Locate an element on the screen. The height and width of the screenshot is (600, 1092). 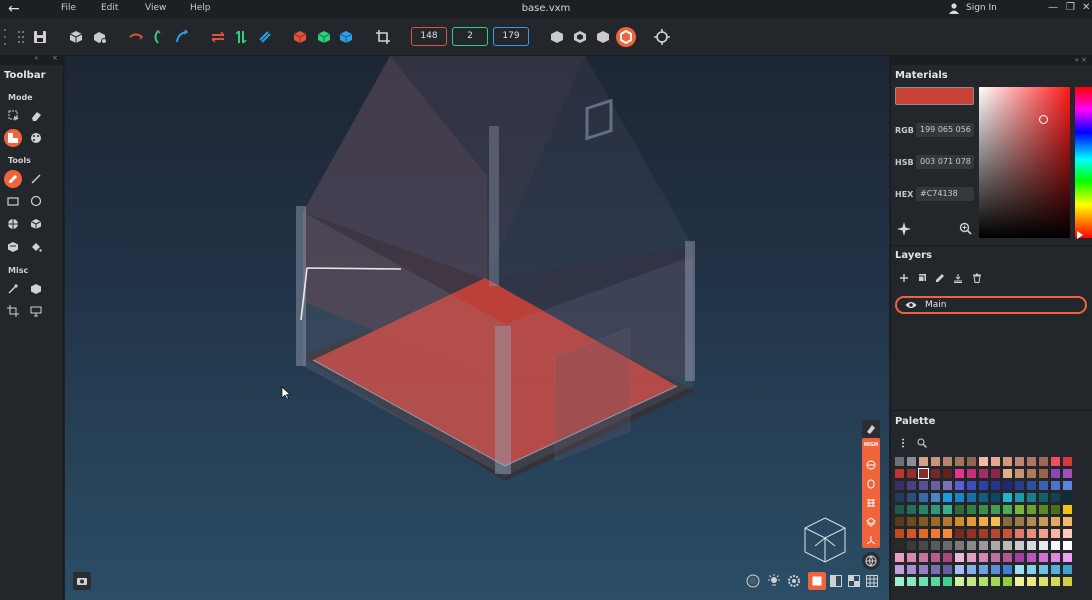
circle-icon is located at coordinates (36, 201).